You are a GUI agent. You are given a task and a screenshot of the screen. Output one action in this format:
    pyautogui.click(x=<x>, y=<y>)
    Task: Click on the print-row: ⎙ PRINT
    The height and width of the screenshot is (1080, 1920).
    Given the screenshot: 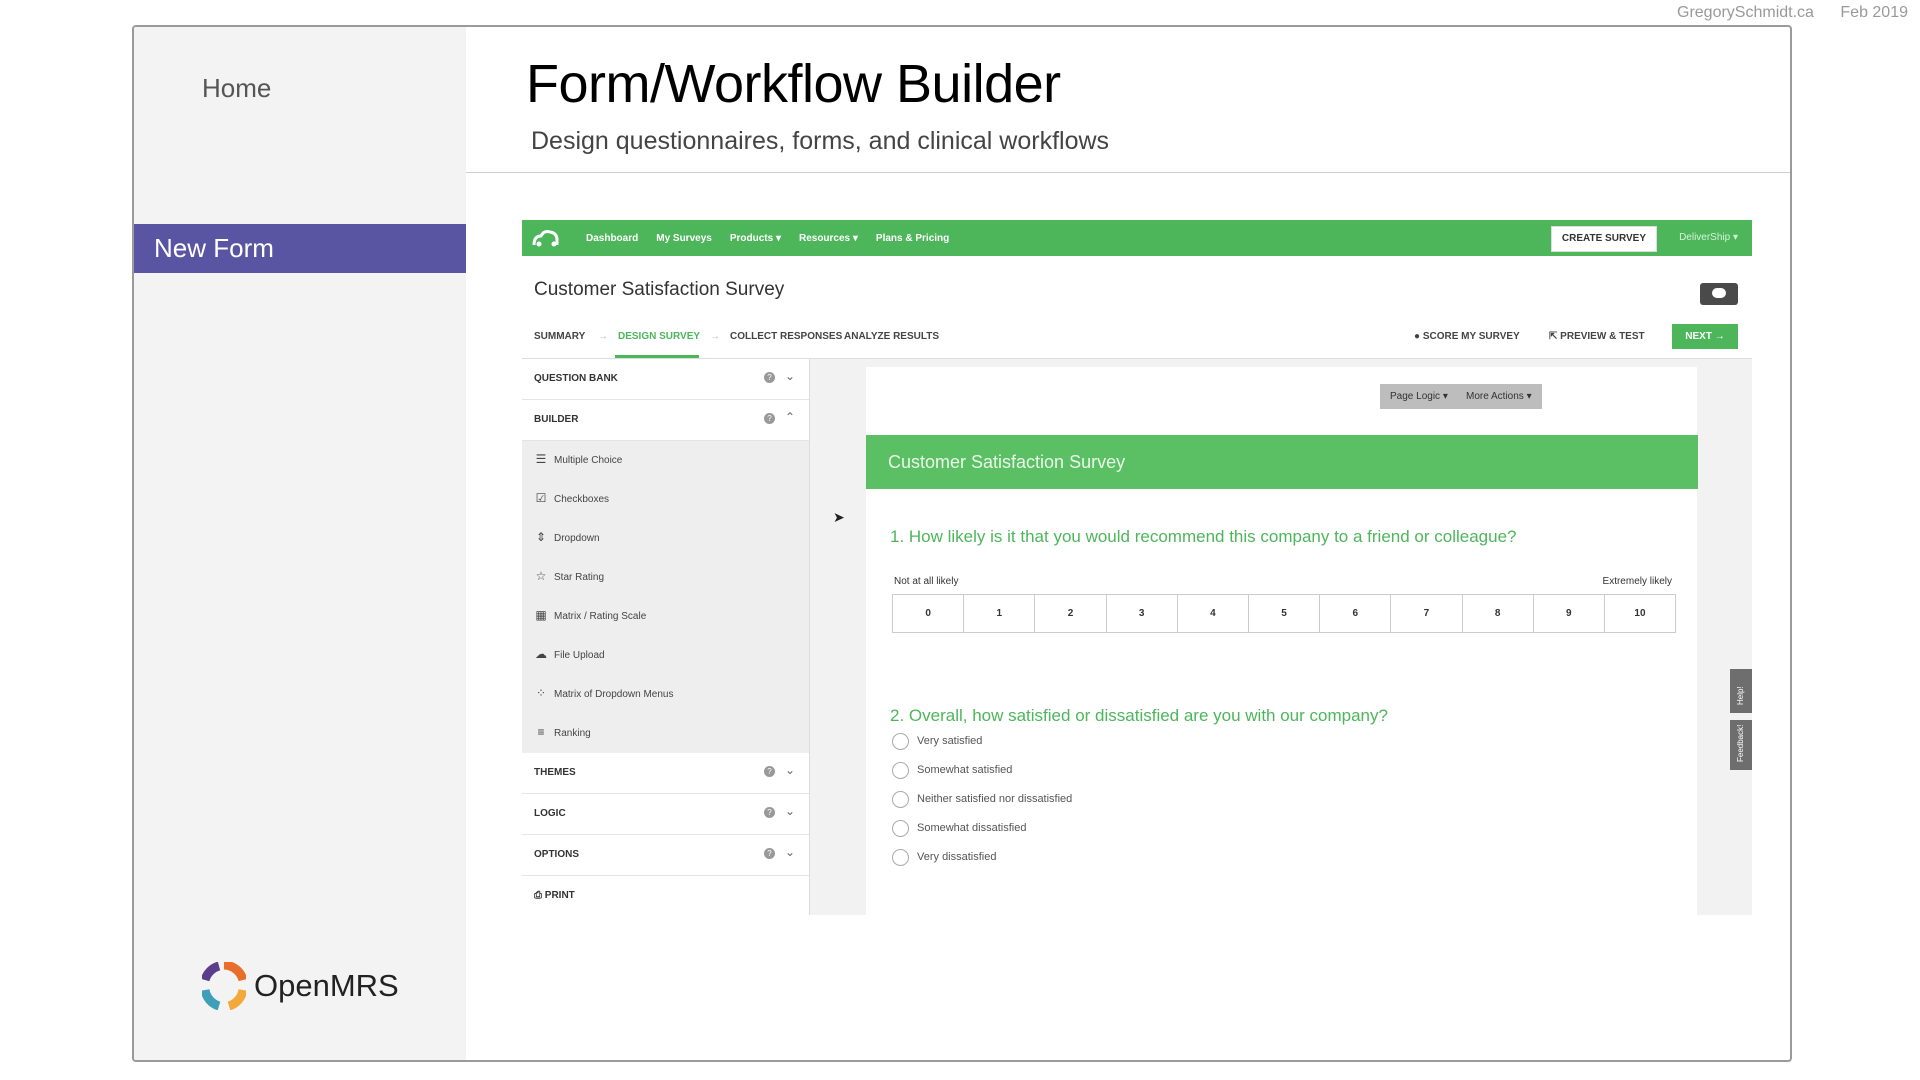 What is the action you would take?
    pyautogui.click(x=665, y=895)
    